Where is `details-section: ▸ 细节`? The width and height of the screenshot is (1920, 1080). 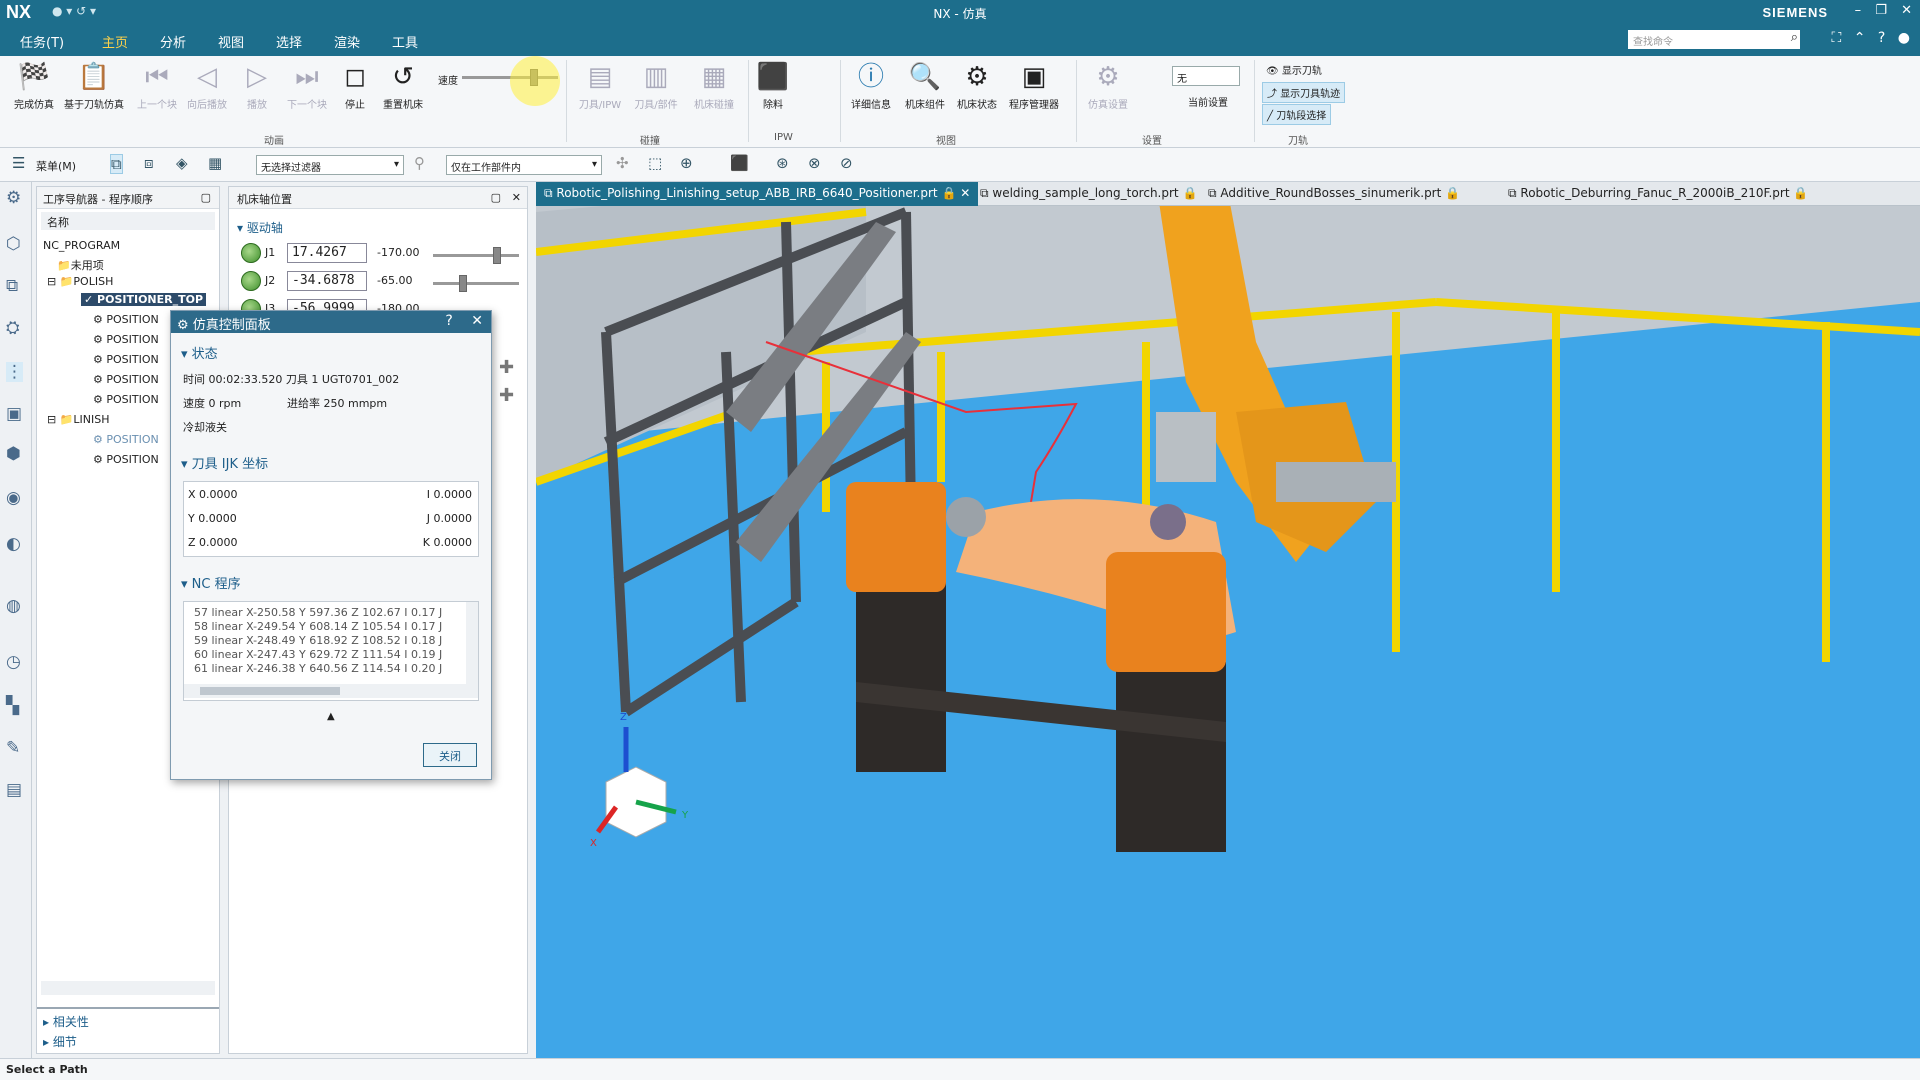
details-section: ▸ 细节 is located at coordinates (128, 1041).